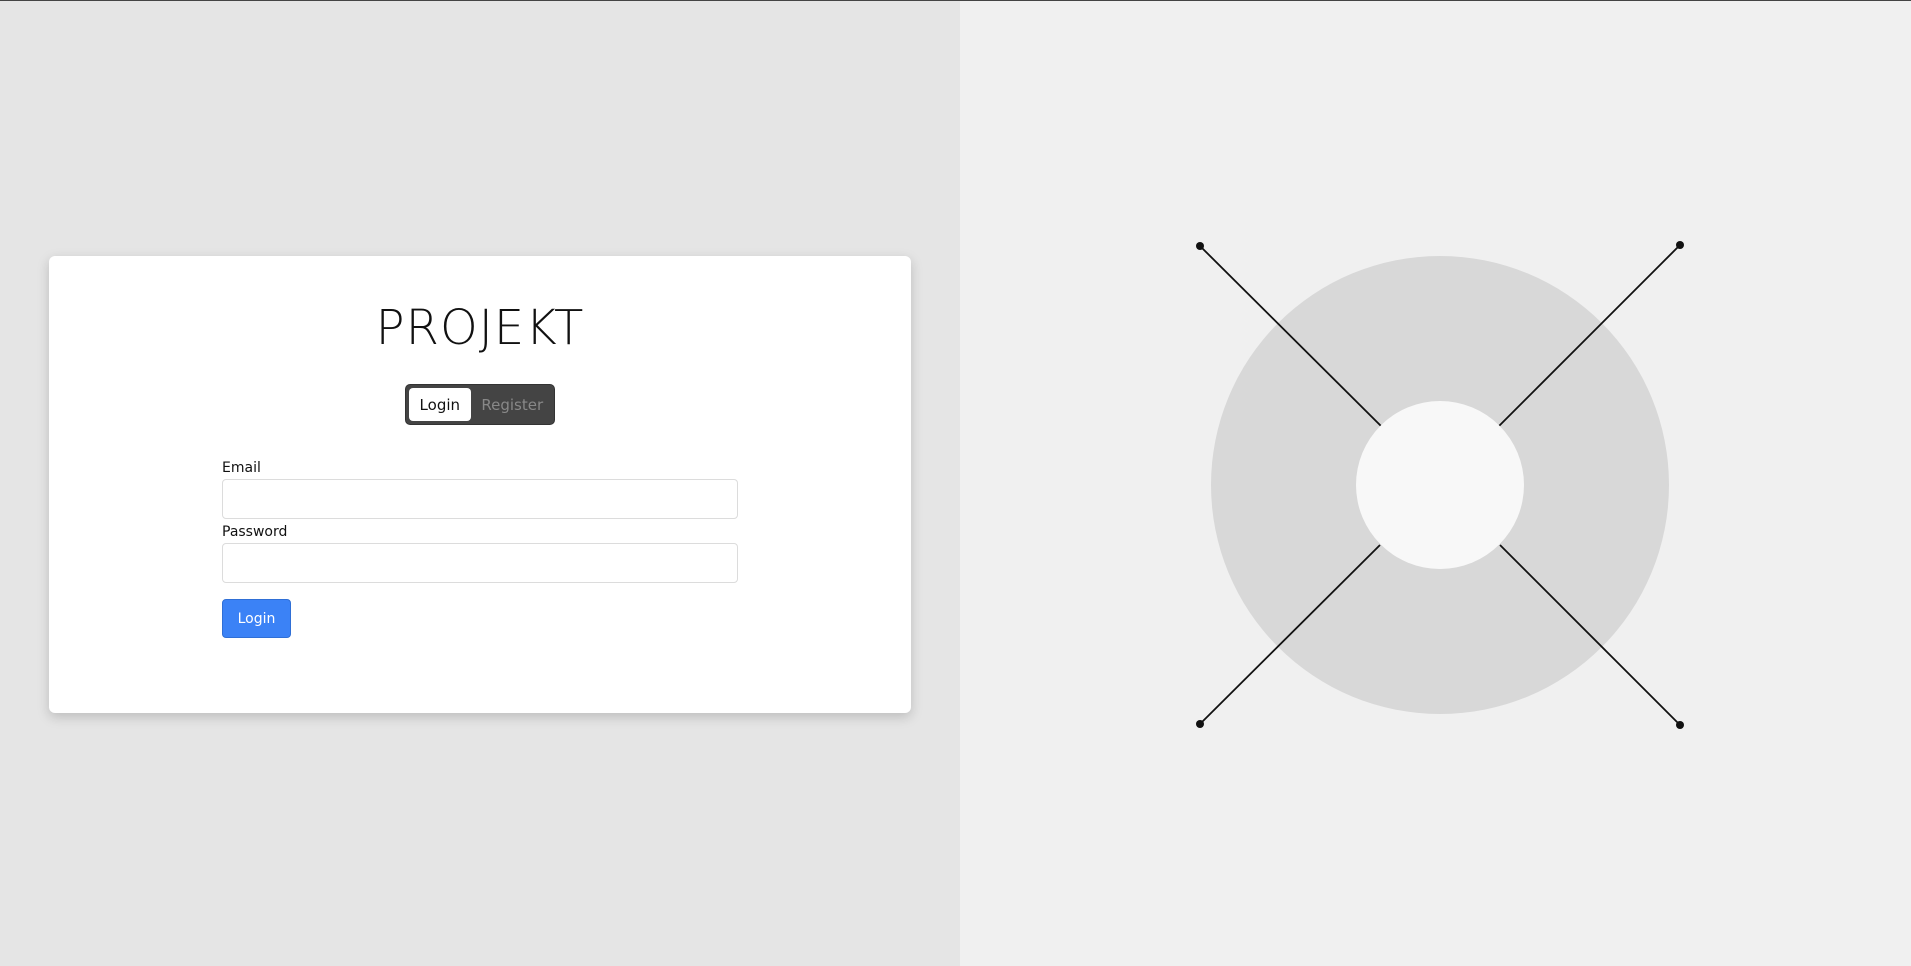  I want to click on inner-disc, so click(1440, 485).